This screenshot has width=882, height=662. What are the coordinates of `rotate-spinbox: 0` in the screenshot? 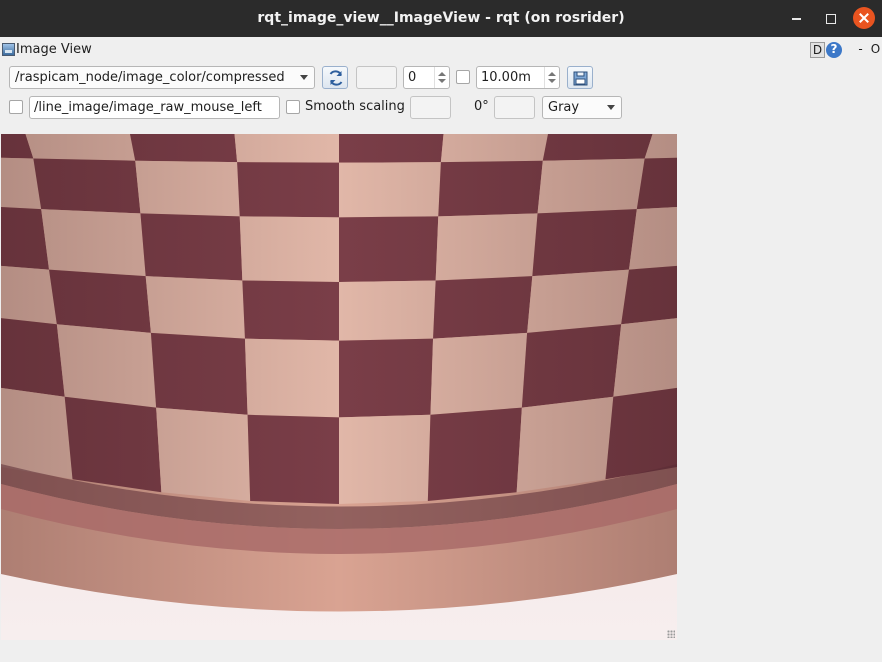 It's located at (426, 77).